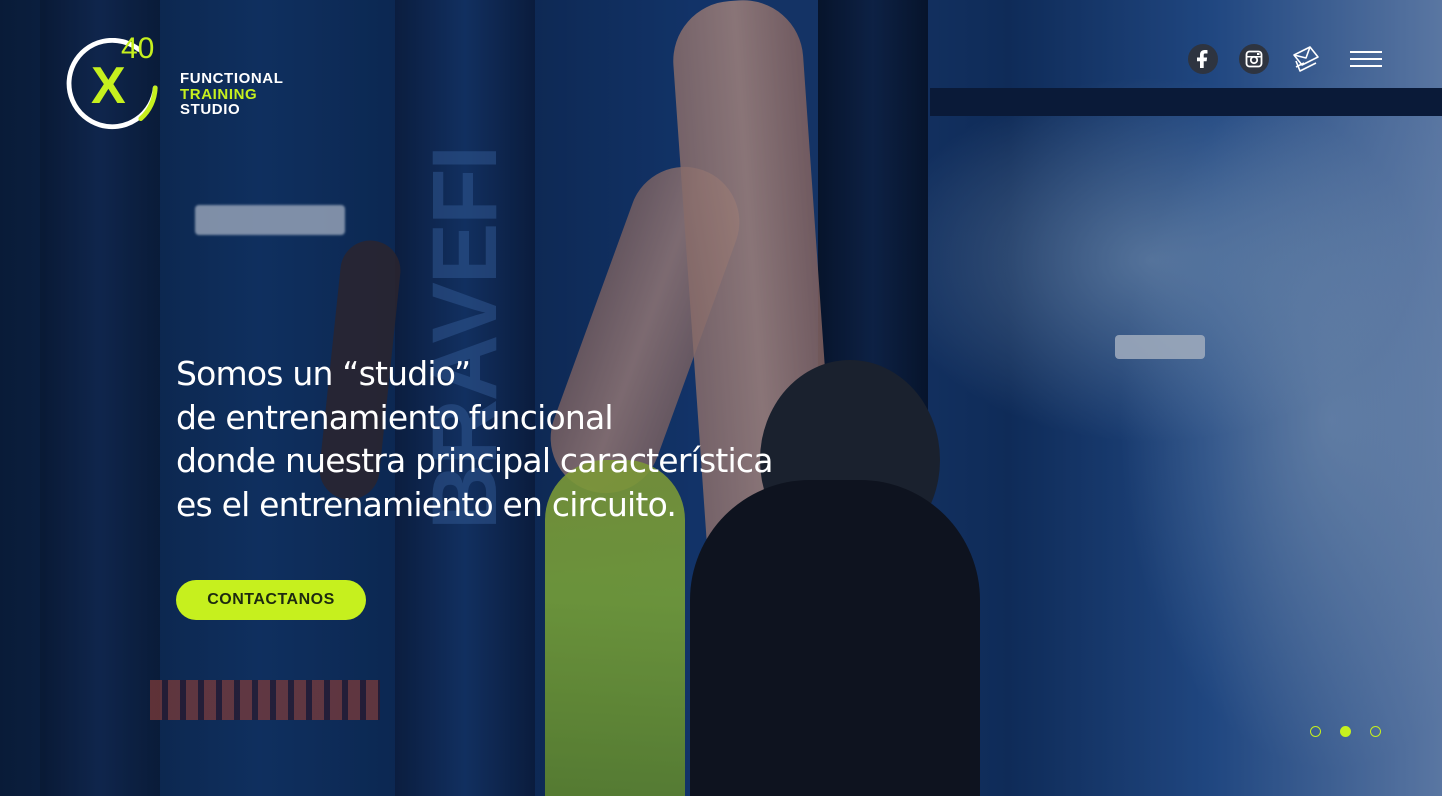 The height and width of the screenshot is (796, 1442). I want to click on logo-letter: X, so click(108, 86).